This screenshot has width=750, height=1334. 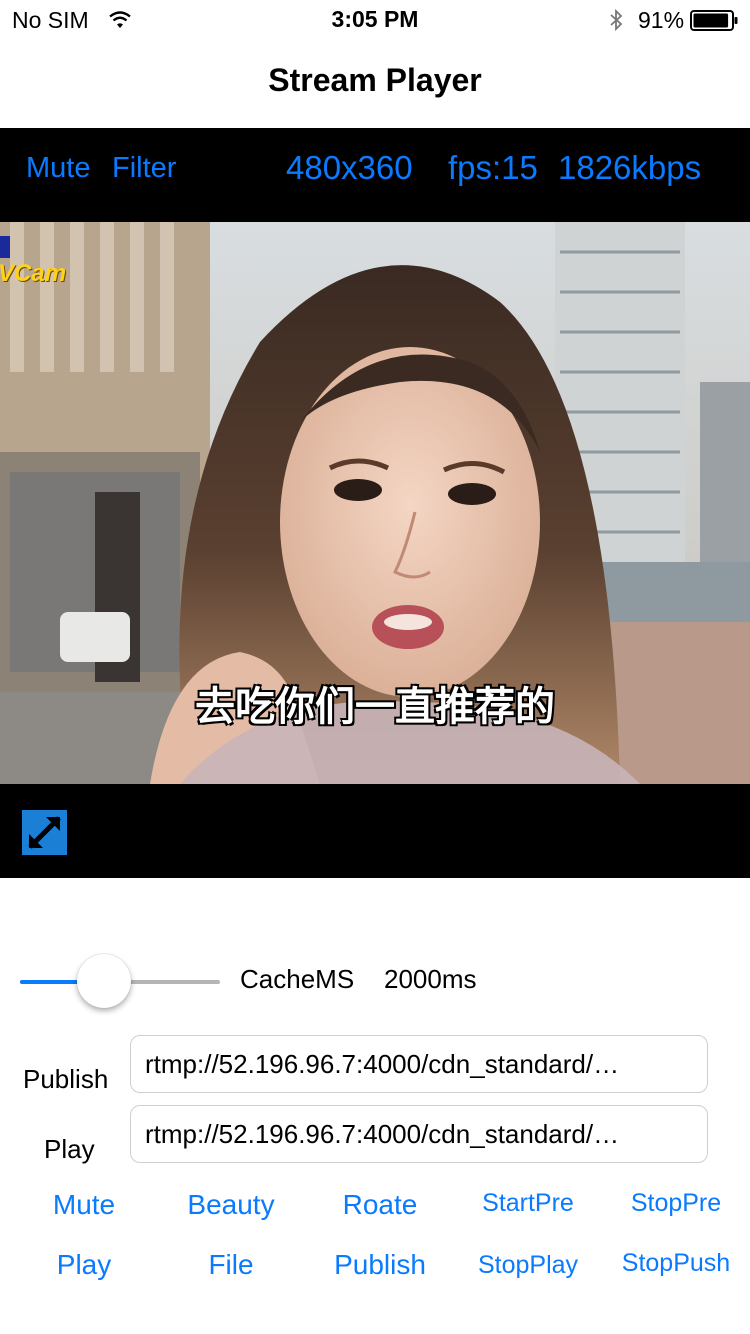 I want to click on bitrate-label: 1826kbps, so click(x=630, y=167).